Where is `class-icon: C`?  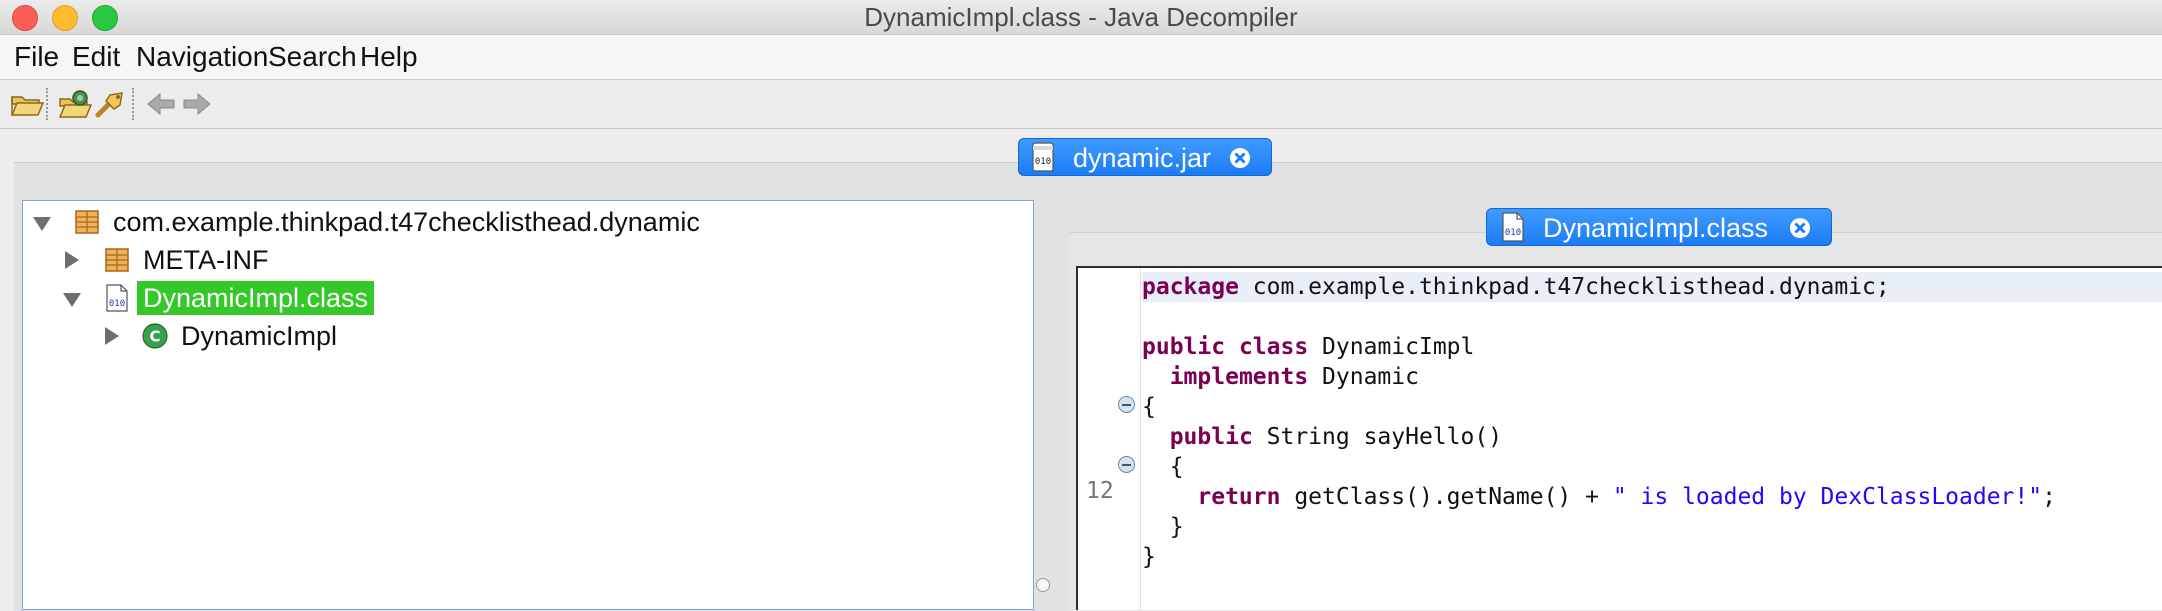 class-icon: C is located at coordinates (155, 336).